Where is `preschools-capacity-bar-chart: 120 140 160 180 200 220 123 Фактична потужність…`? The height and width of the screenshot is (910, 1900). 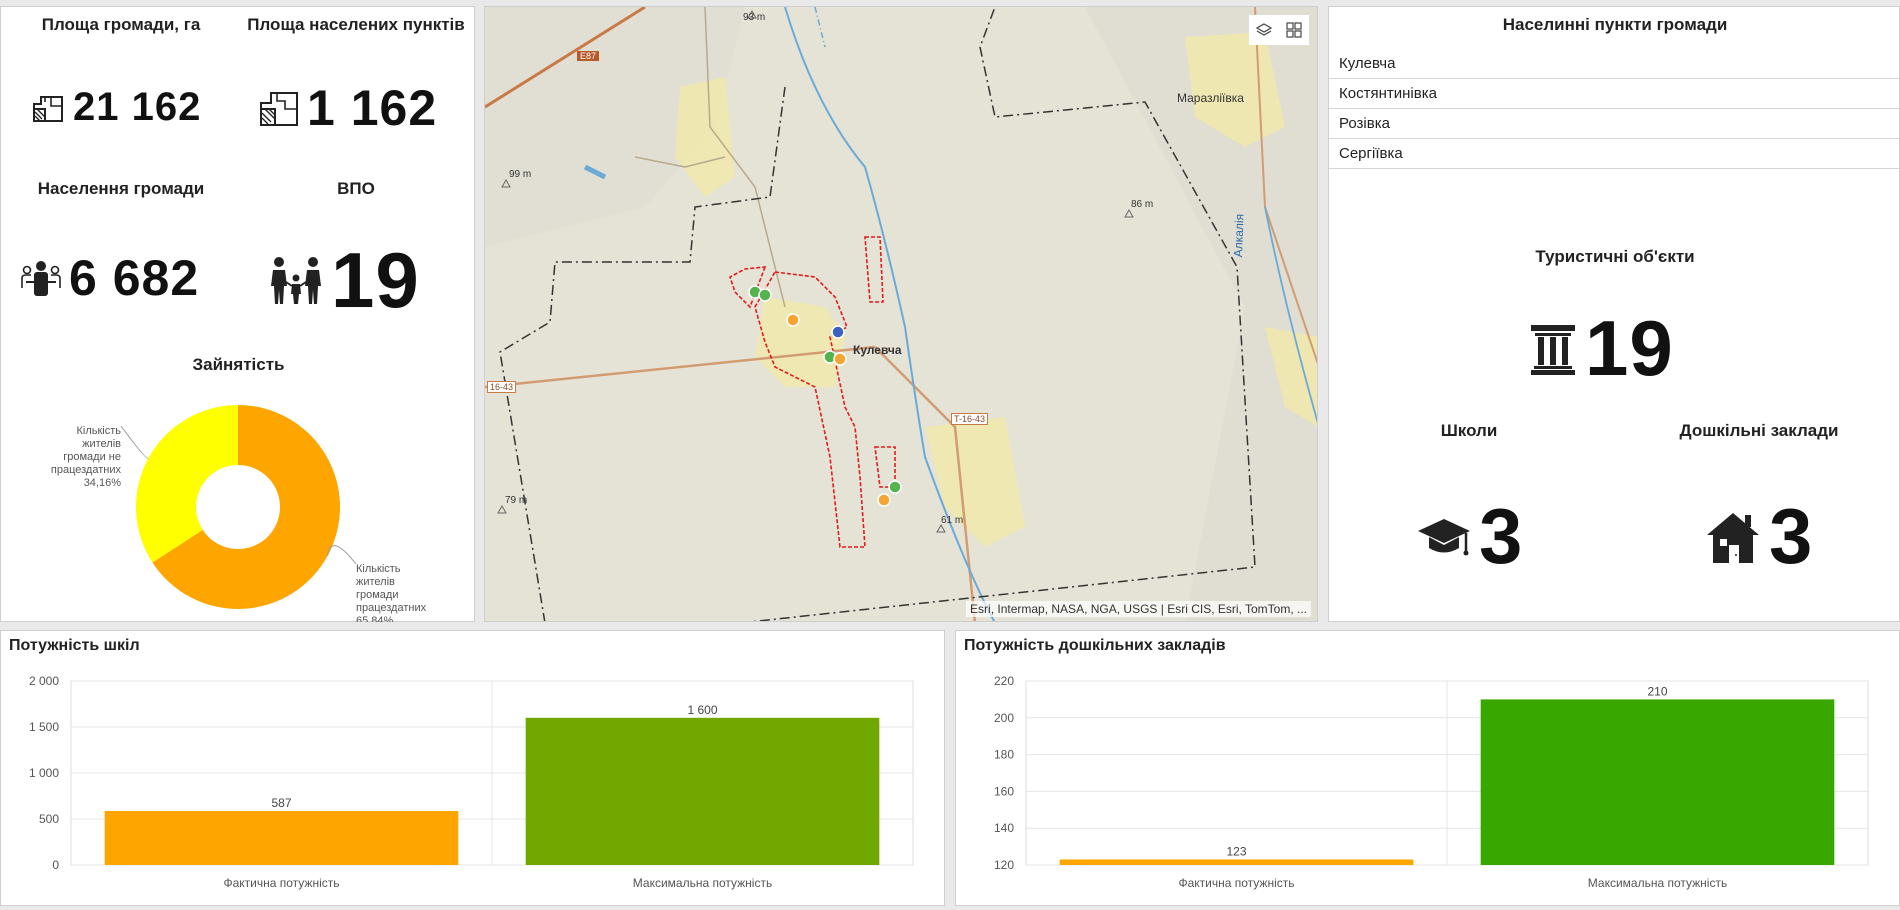 preschools-capacity-bar-chart: 120 140 160 180 200 220 123 Фактична потужність… is located at coordinates (1431, 782).